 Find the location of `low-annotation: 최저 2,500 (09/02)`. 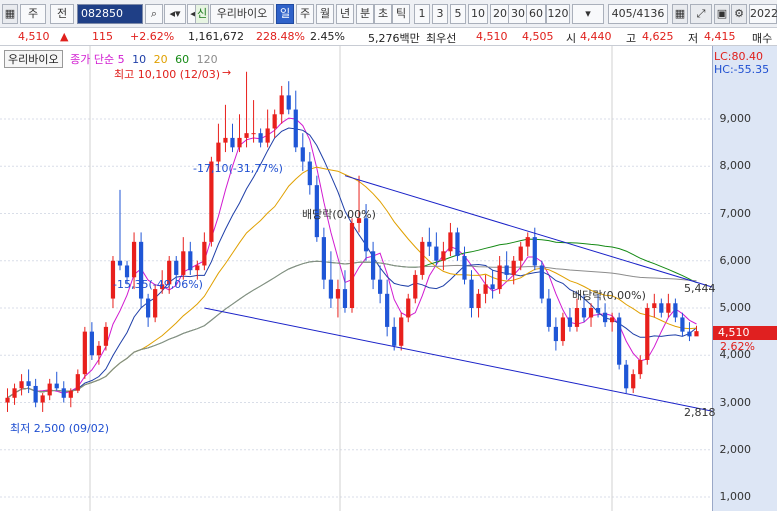

low-annotation: 최저 2,500 (09/02) is located at coordinates (60, 428).